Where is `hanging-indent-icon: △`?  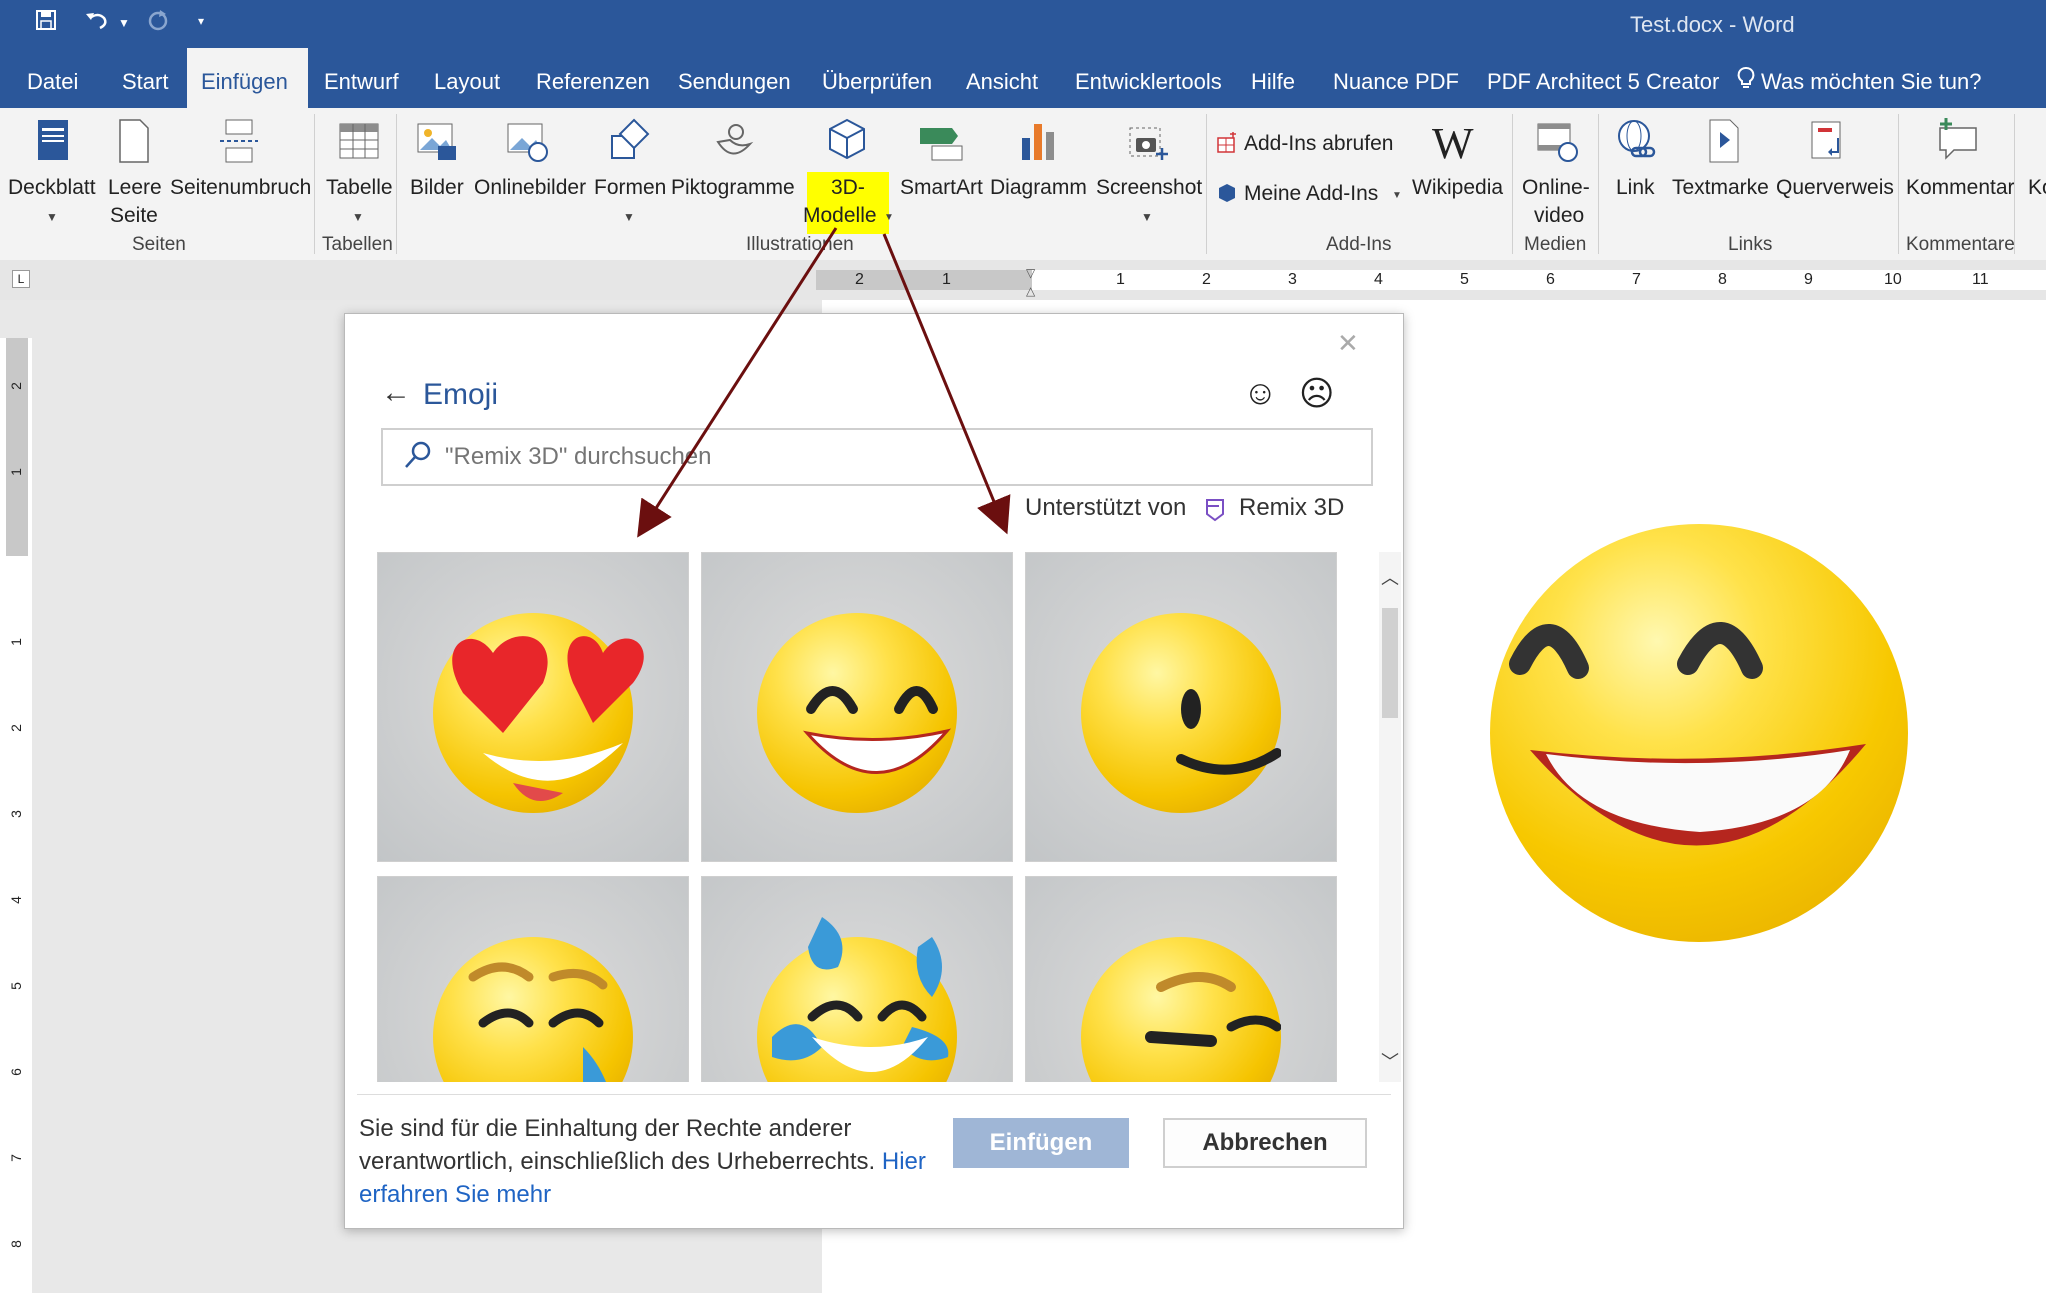
hanging-indent-icon: △ is located at coordinates (1030, 291).